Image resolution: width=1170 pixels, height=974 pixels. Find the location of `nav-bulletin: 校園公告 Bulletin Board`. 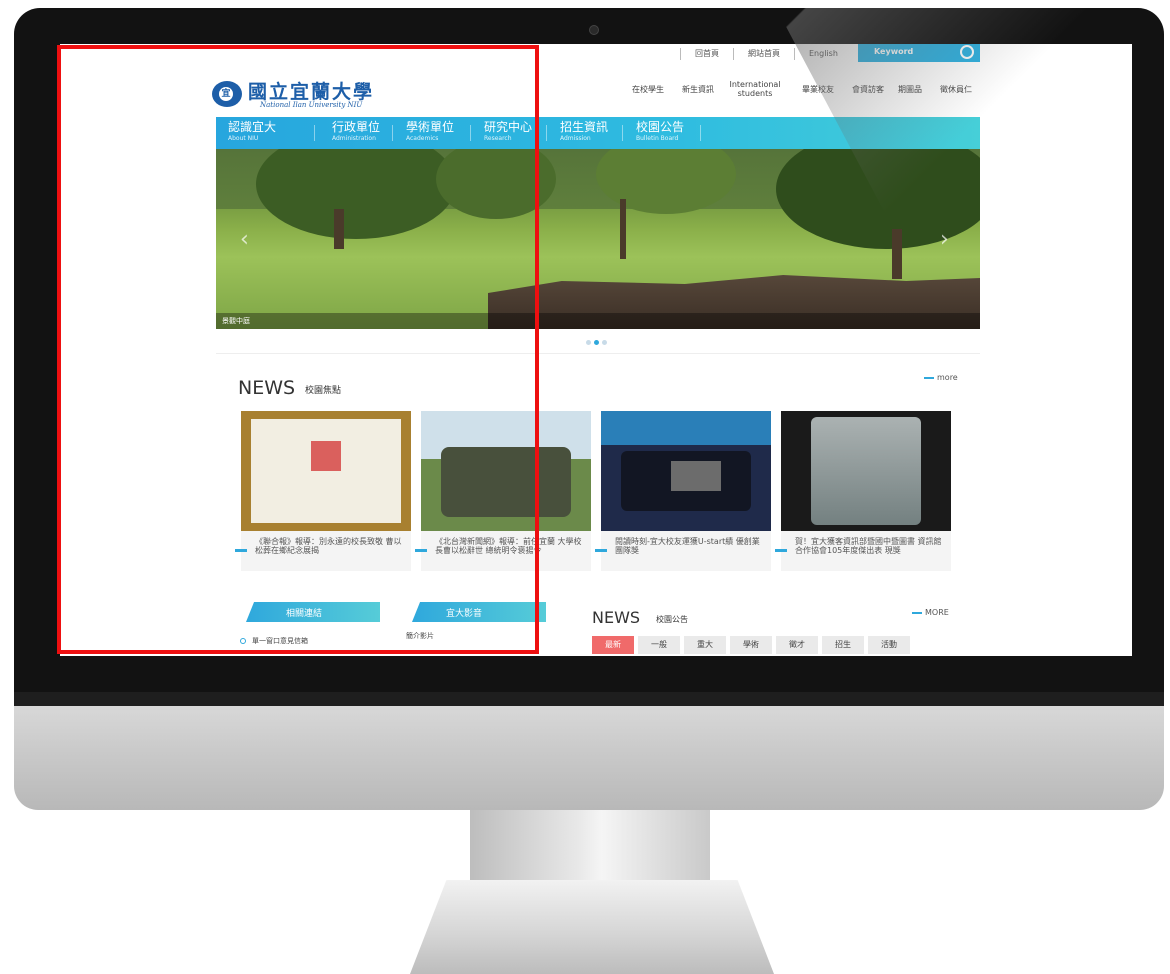

nav-bulletin: 校園公告 Bulletin Board is located at coordinates (660, 131).